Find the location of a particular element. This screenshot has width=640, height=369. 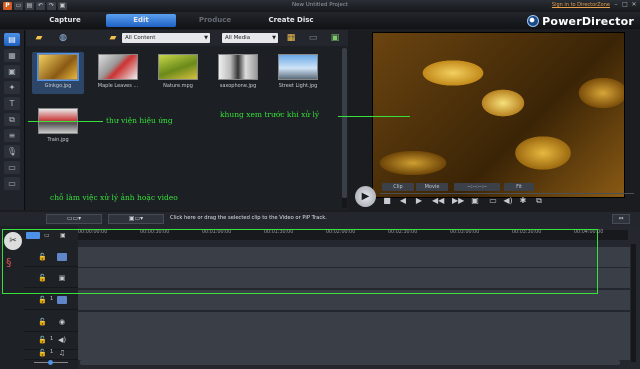

tab-produce: Produce is located at coordinates (215, 20).